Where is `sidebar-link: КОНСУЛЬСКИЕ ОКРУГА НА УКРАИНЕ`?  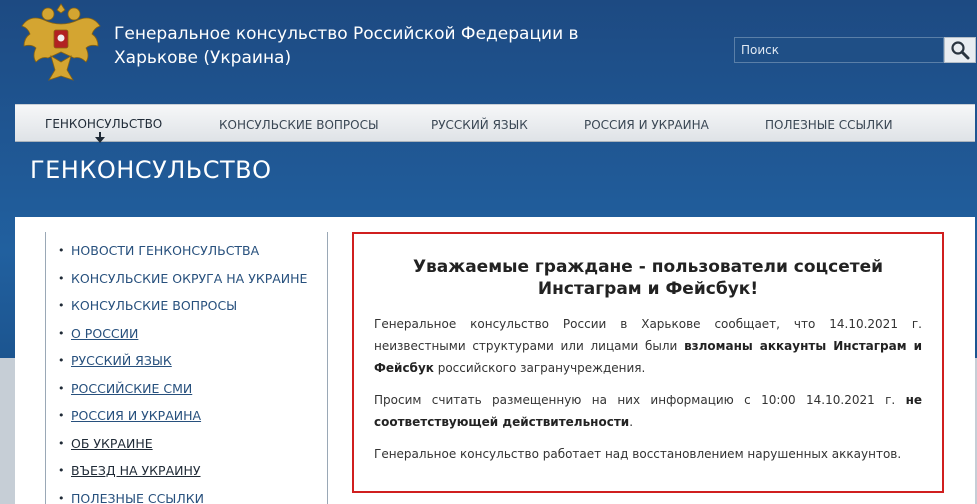 sidebar-link: КОНСУЛЬСКИЕ ОКРУГА НА УКРАИНЕ is located at coordinates (189, 279).